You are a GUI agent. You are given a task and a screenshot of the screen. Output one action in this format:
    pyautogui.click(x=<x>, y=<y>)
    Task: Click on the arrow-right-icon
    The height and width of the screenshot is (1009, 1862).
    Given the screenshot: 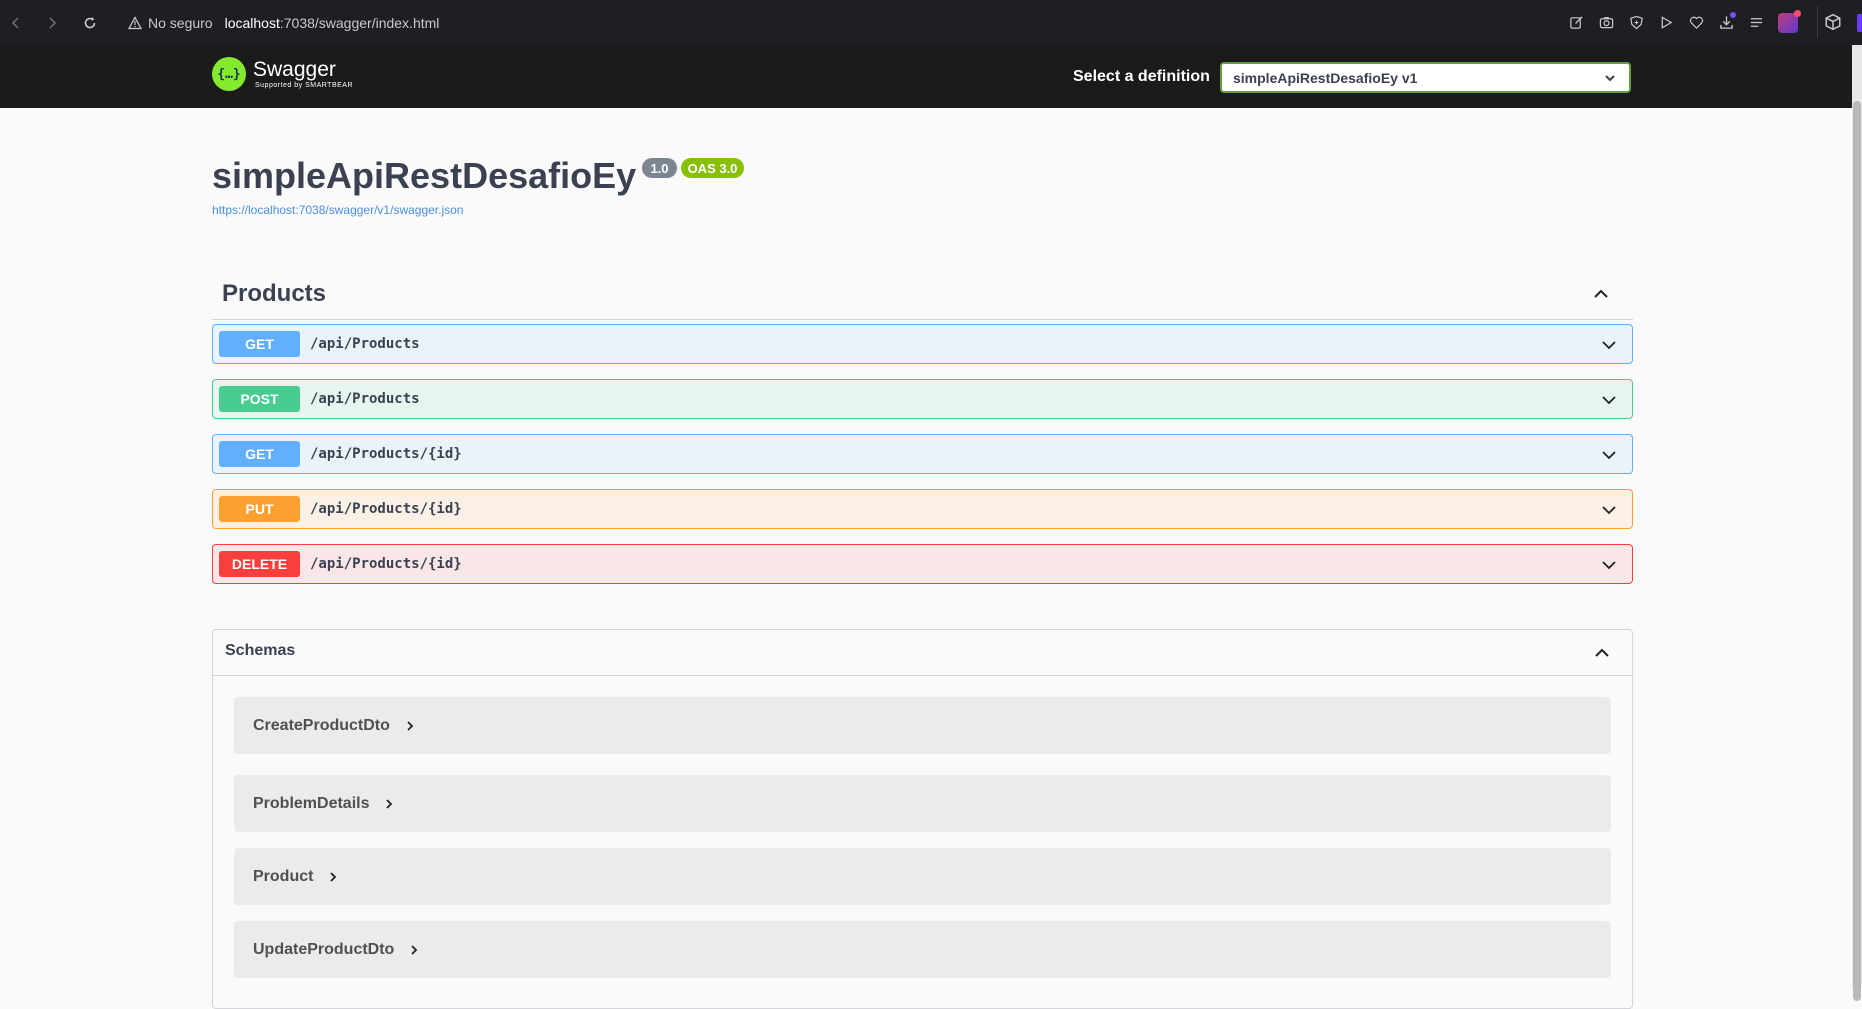 What is the action you would take?
    pyautogui.click(x=53, y=22)
    